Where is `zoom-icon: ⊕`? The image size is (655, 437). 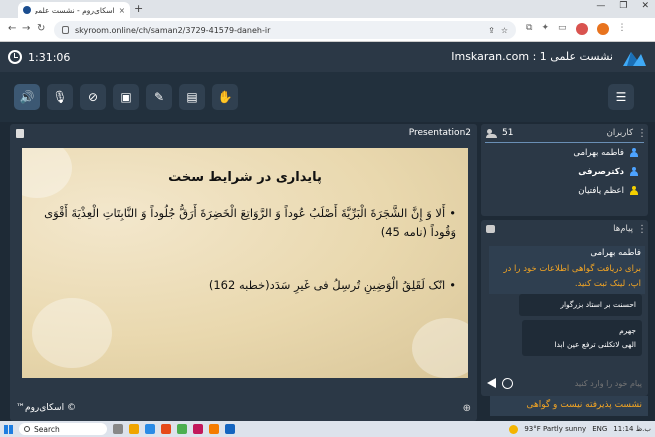
zoom-icon: ⊕ is located at coordinates (467, 408).